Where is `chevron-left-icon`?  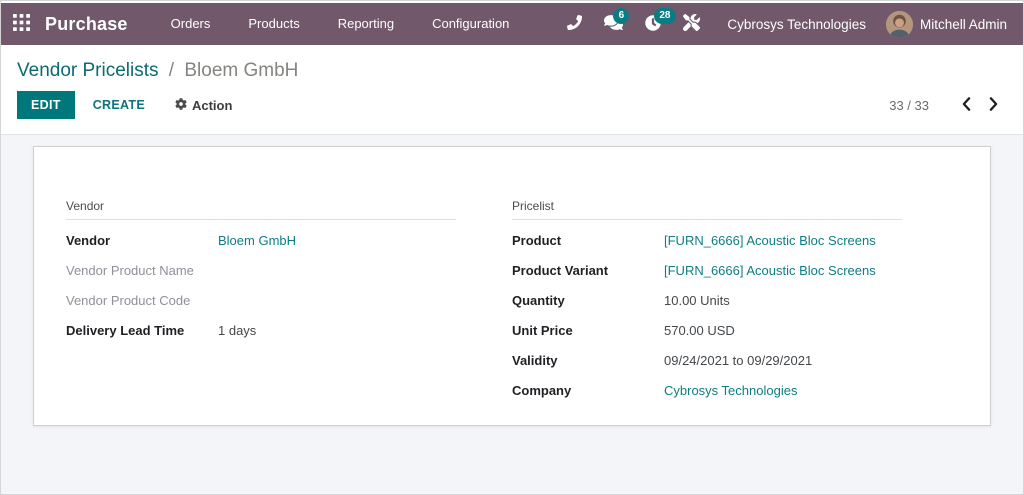
chevron-left-icon is located at coordinates (966, 105).